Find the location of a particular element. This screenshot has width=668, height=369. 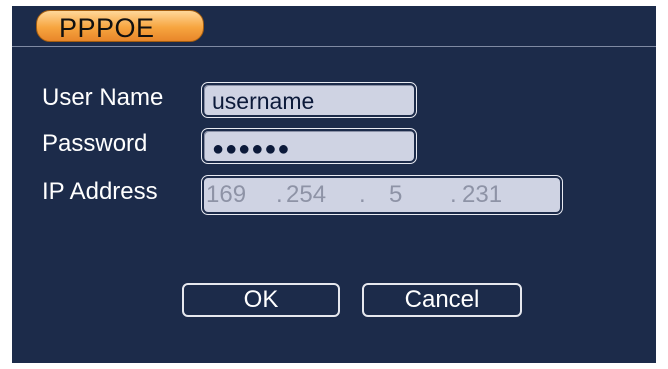

ip-octet-4: 231 is located at coordinates (482, 194).